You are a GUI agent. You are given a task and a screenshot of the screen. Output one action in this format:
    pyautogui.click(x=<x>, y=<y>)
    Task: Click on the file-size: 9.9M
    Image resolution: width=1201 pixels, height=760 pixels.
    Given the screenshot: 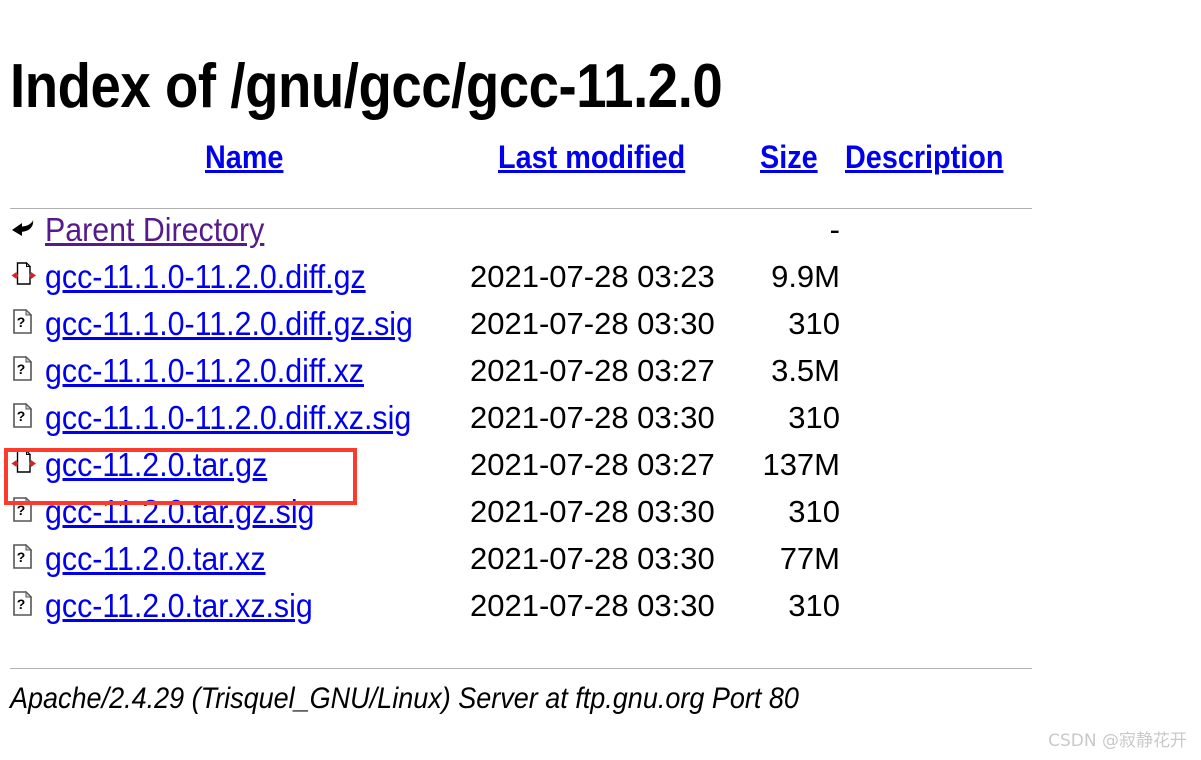 What is the action you would take?
    pyautogui.click(x=805, y=276)
    